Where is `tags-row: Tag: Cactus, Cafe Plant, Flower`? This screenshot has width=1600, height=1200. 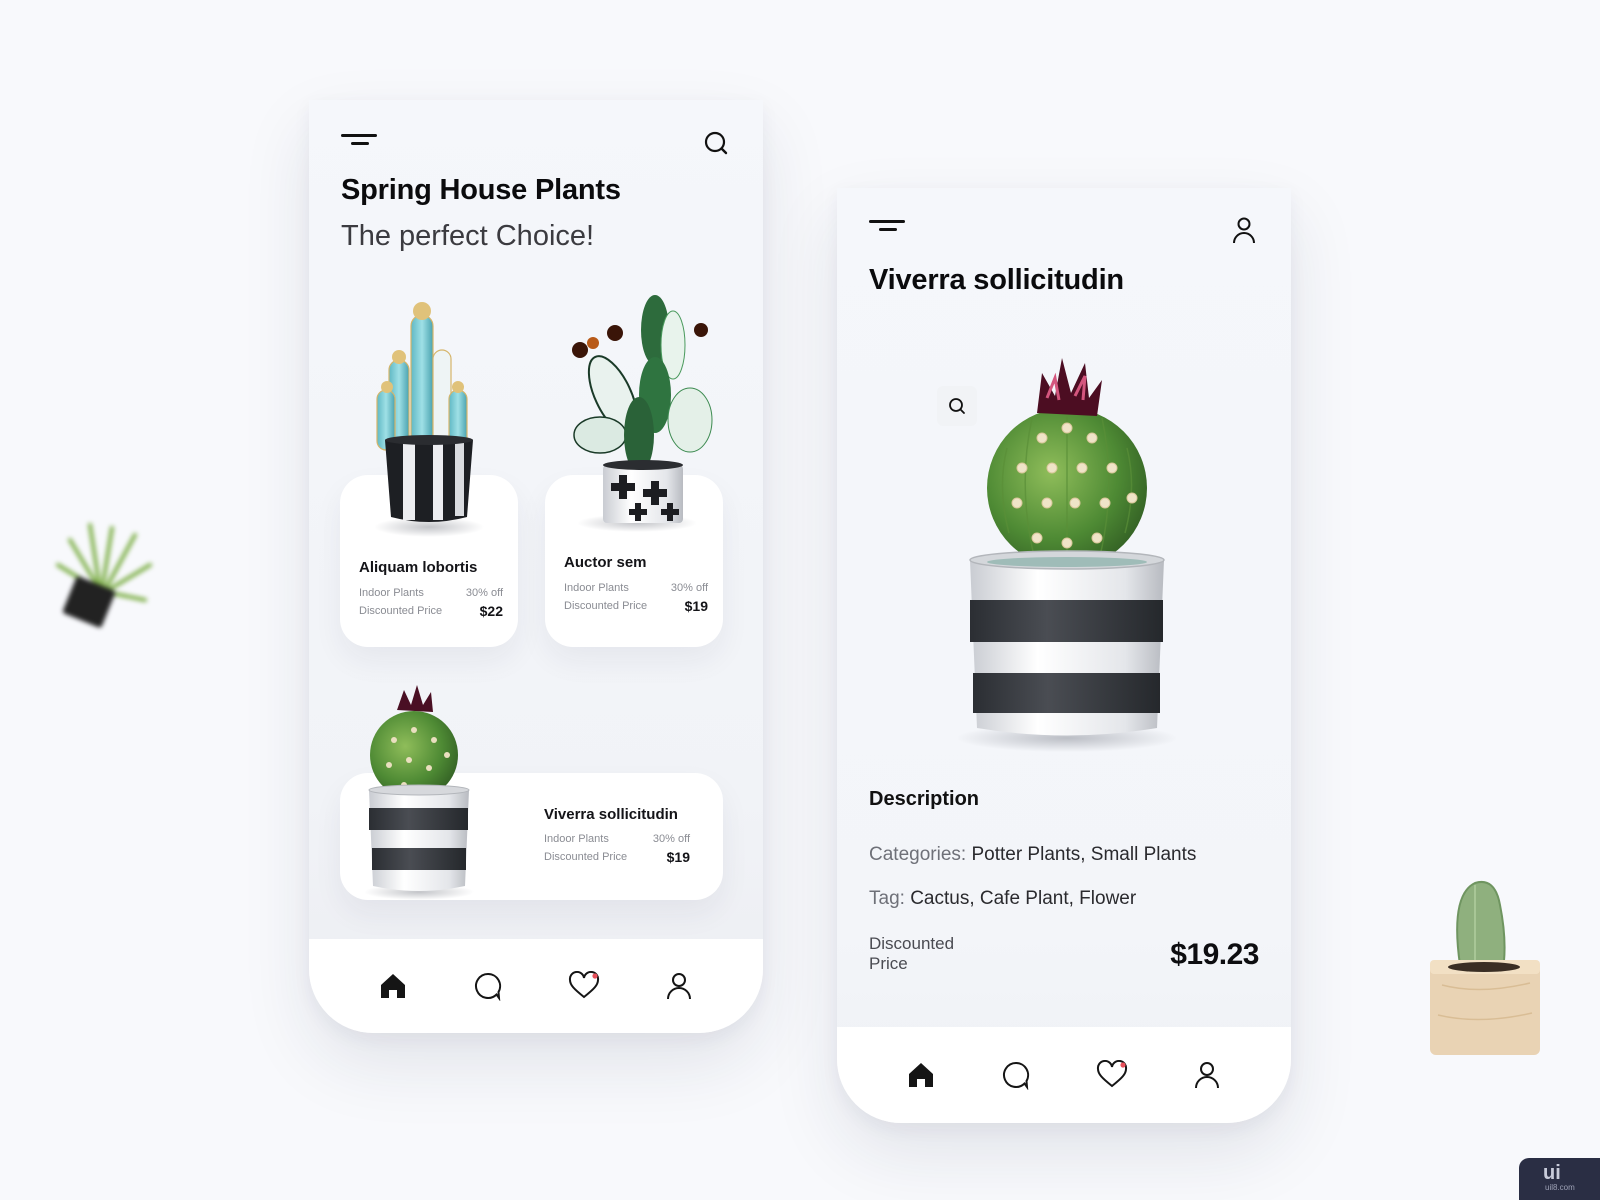
tags-row: Tag: Cactus, Cafe Plant, Flower is located at coordinates (1002, 899).